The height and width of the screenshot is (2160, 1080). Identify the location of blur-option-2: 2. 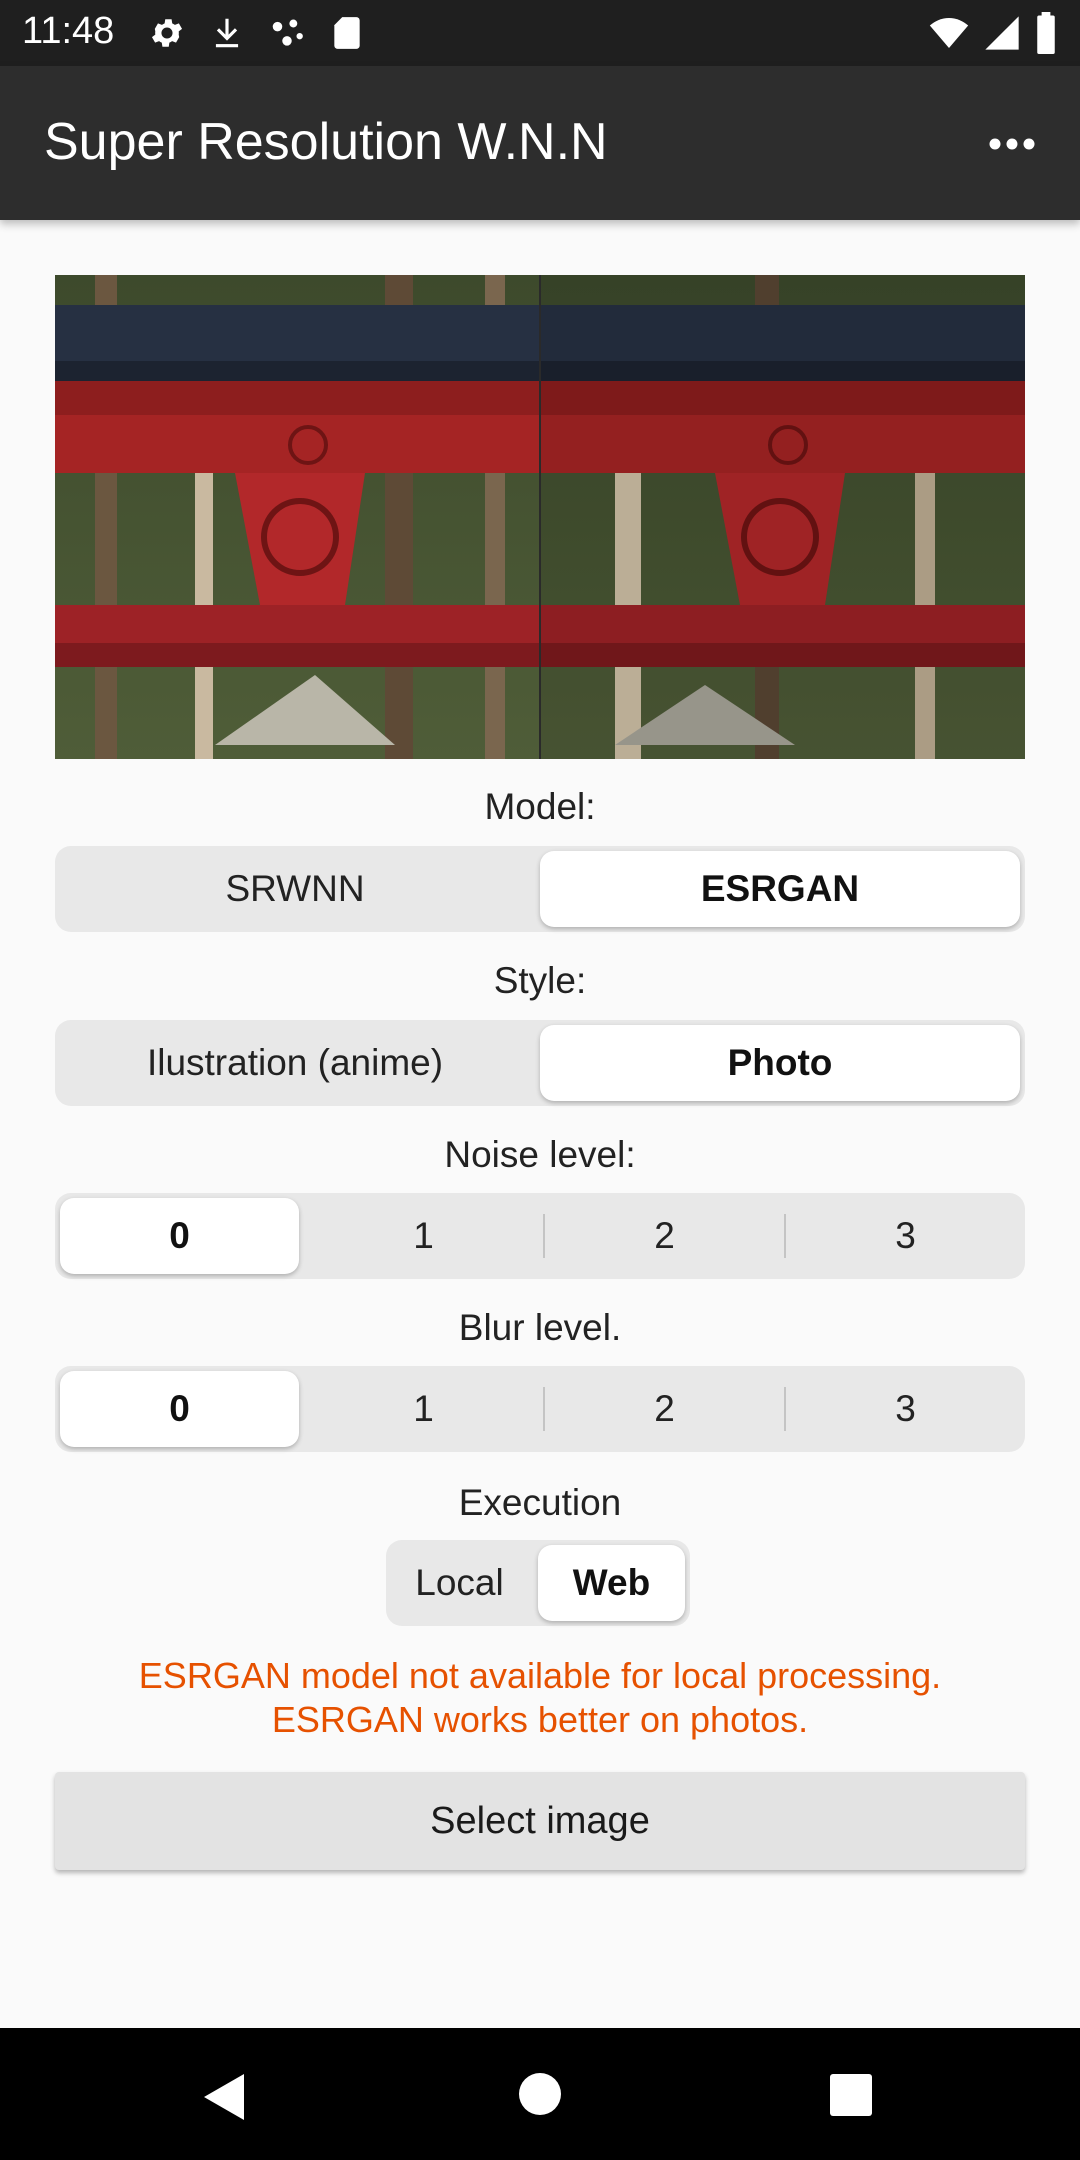
(664, 1409).